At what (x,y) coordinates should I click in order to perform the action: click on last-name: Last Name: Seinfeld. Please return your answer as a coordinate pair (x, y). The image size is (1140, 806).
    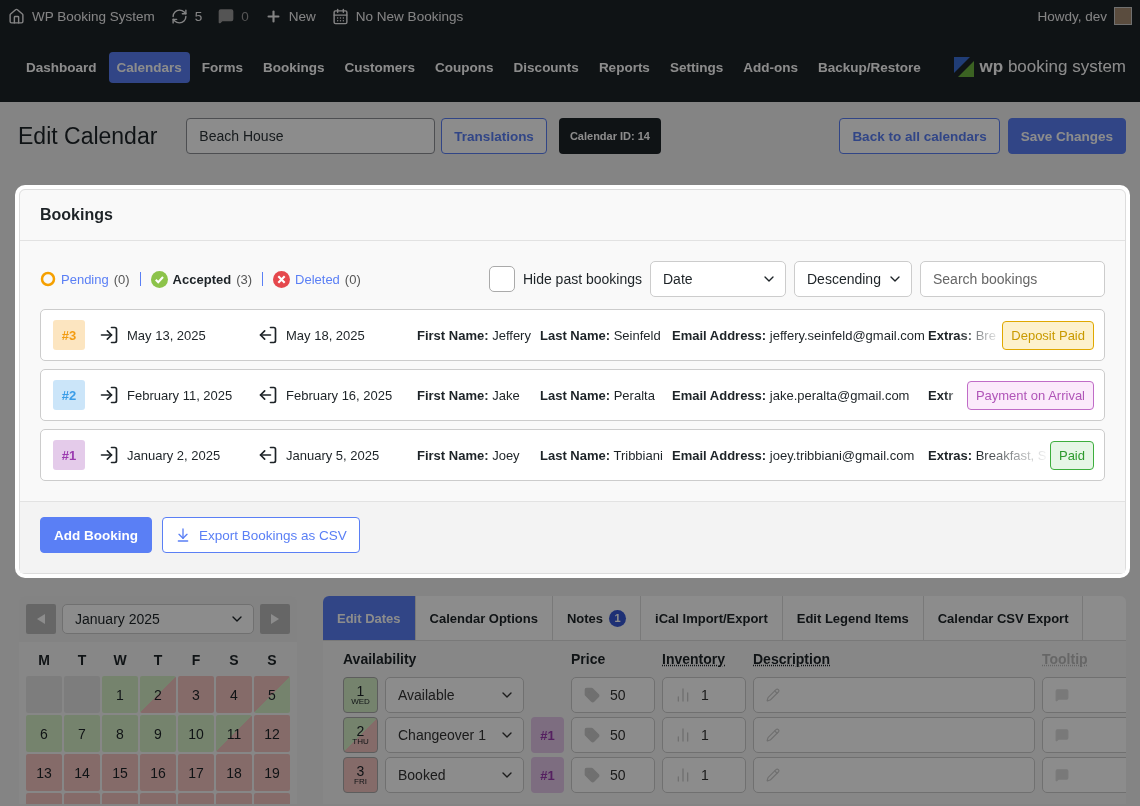
    Looking at the image, I should click on (601, 335).